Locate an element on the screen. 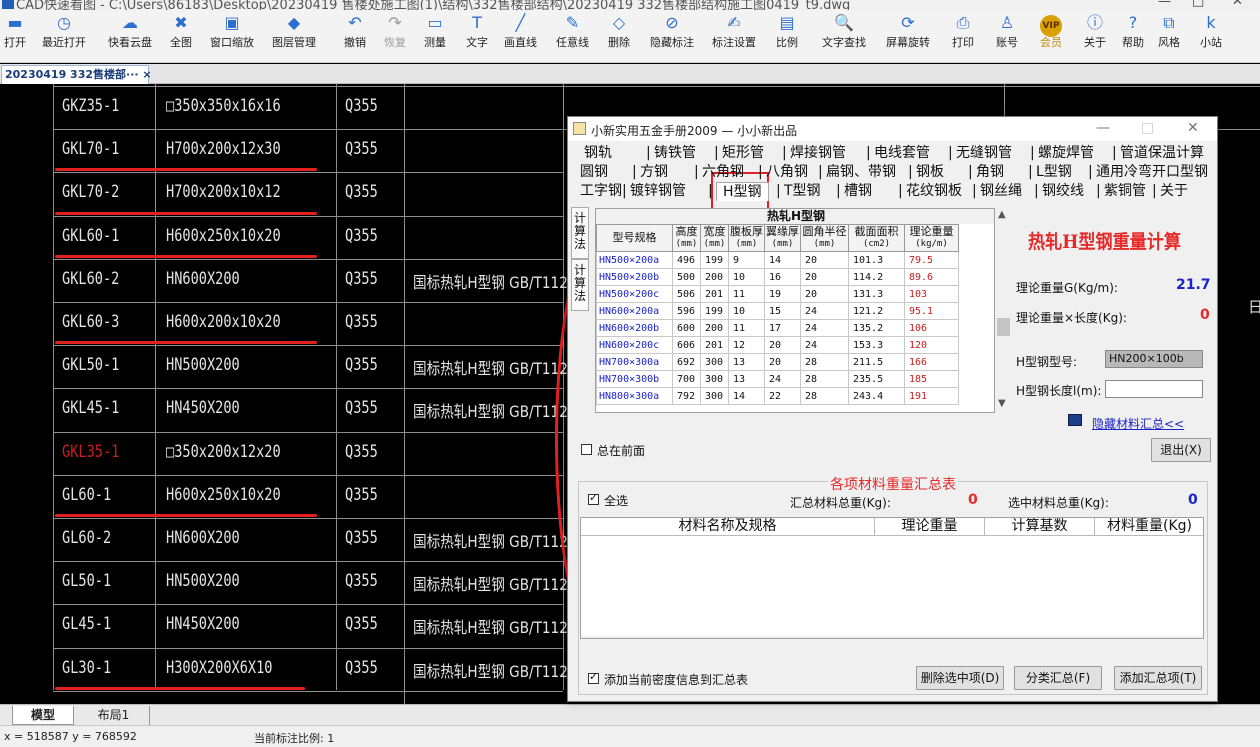 The height and width of the screenshot is (747, 1260). toolbar-button-redo: ↷ 恢复 is located at coordinates (395, 36).